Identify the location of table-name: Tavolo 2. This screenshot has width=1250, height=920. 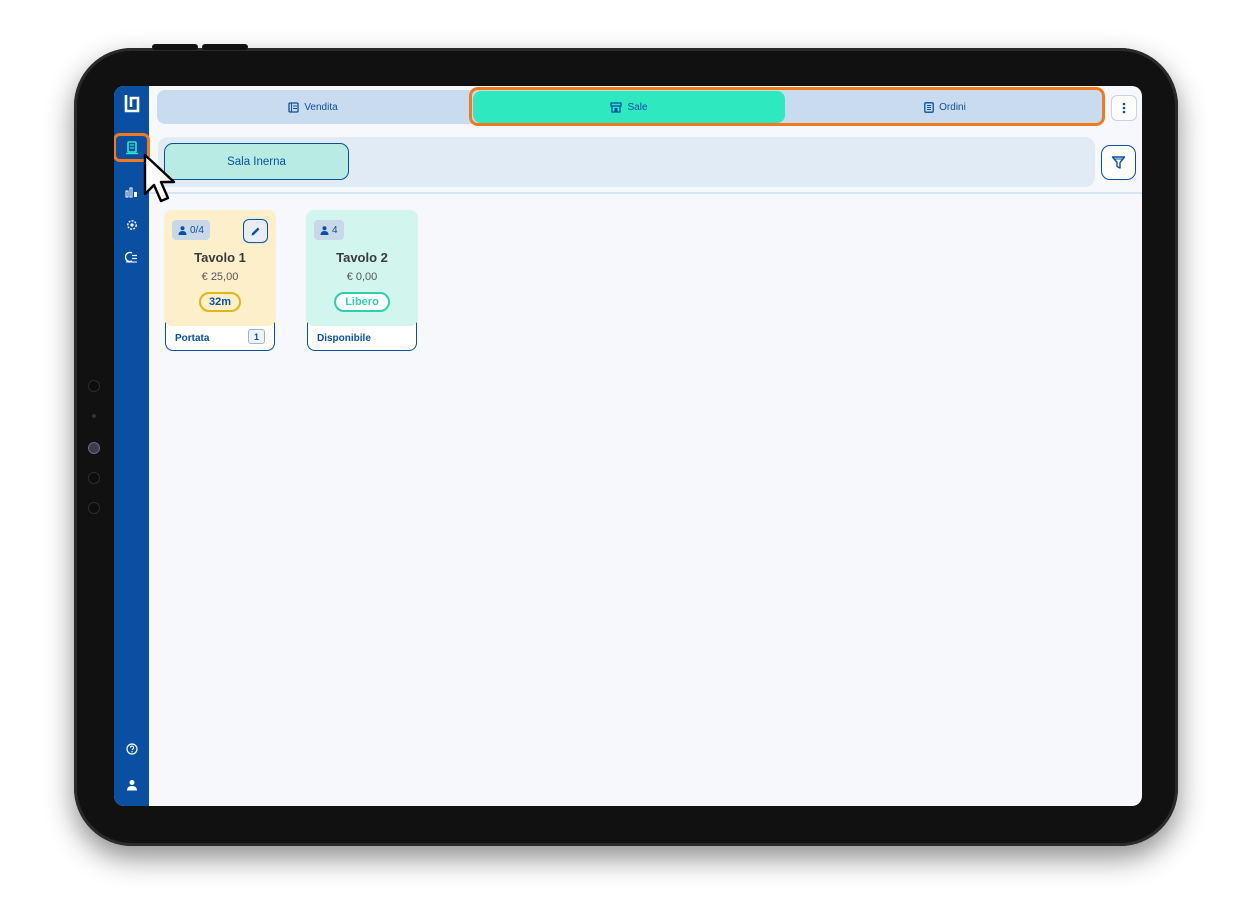
(362, 257).